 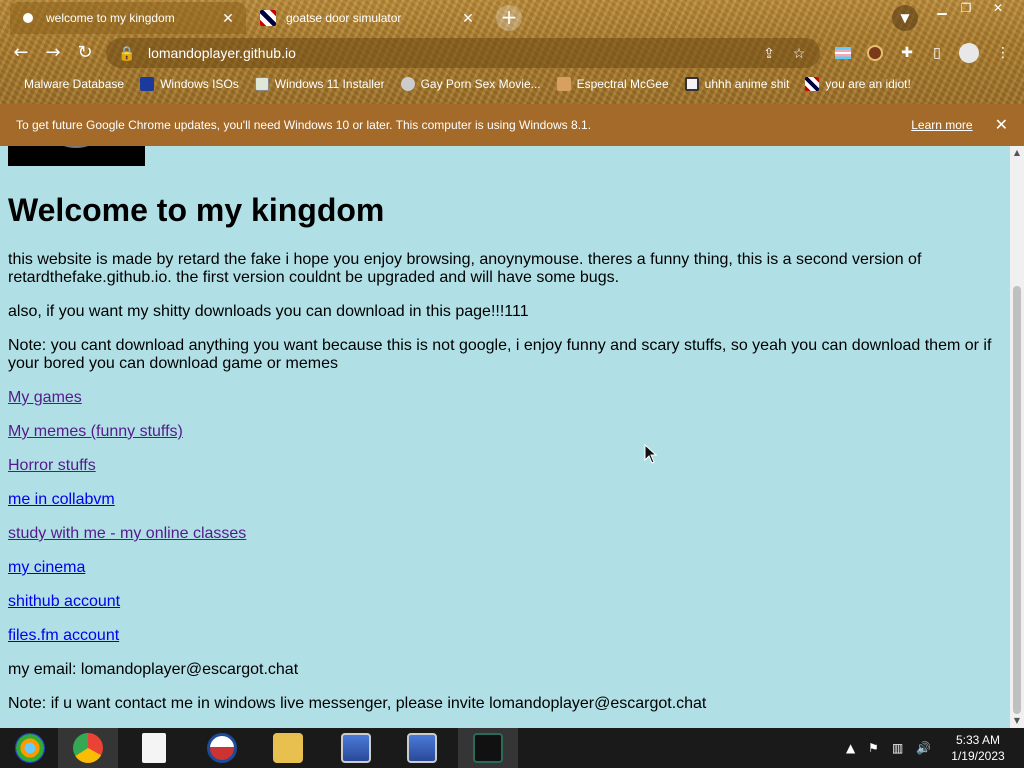 What do you see at coordinates (45, 398) in the screenshot?
I see `link-my-games: My games` at bounding box center [45, 398].